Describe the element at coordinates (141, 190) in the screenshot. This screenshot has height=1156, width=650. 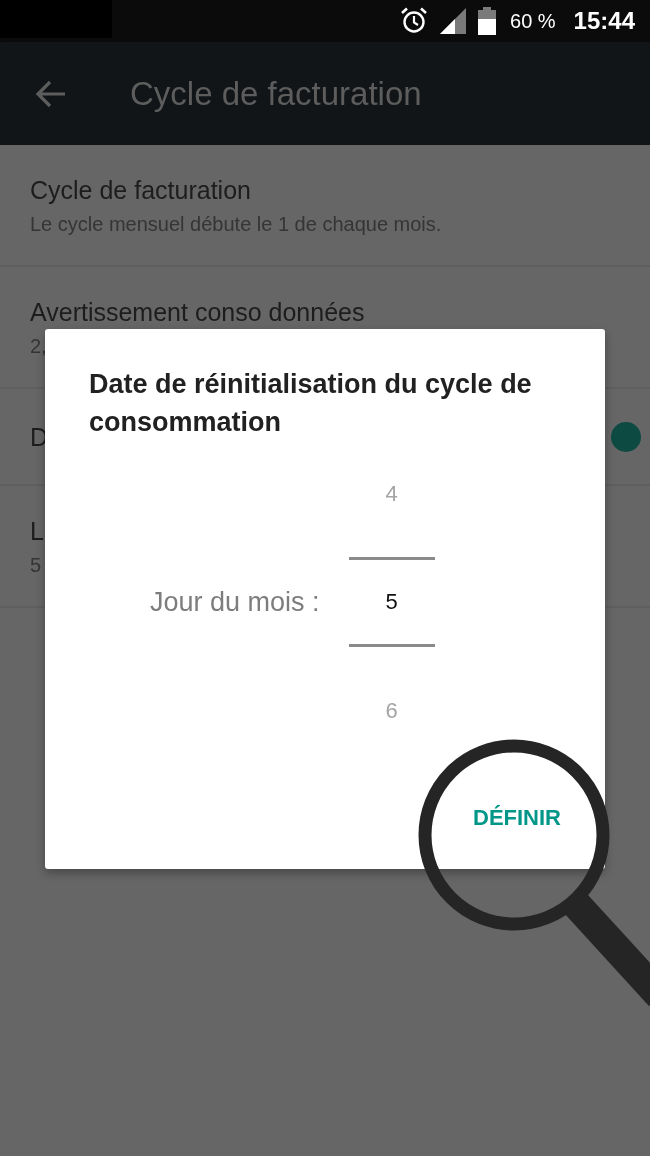
I see `setting-title: Cycle de facturation` at that location.